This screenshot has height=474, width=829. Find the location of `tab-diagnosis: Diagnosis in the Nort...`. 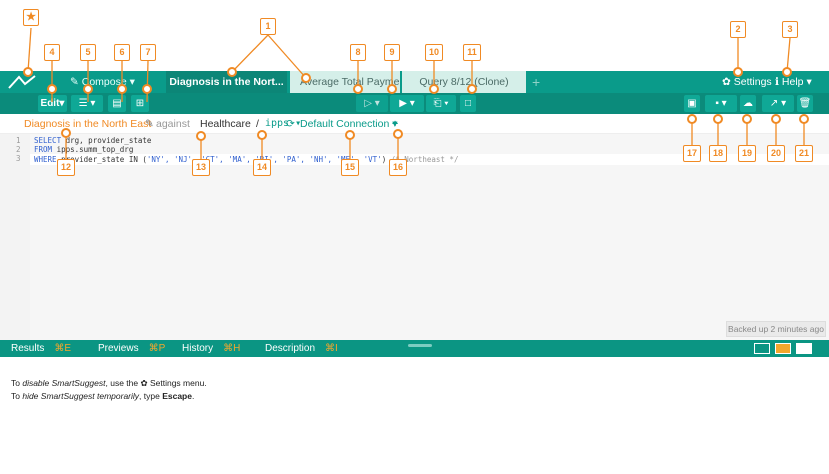

tab-diagnosis: Diagnosis in the Nort... is located at coordinates (226, 82).